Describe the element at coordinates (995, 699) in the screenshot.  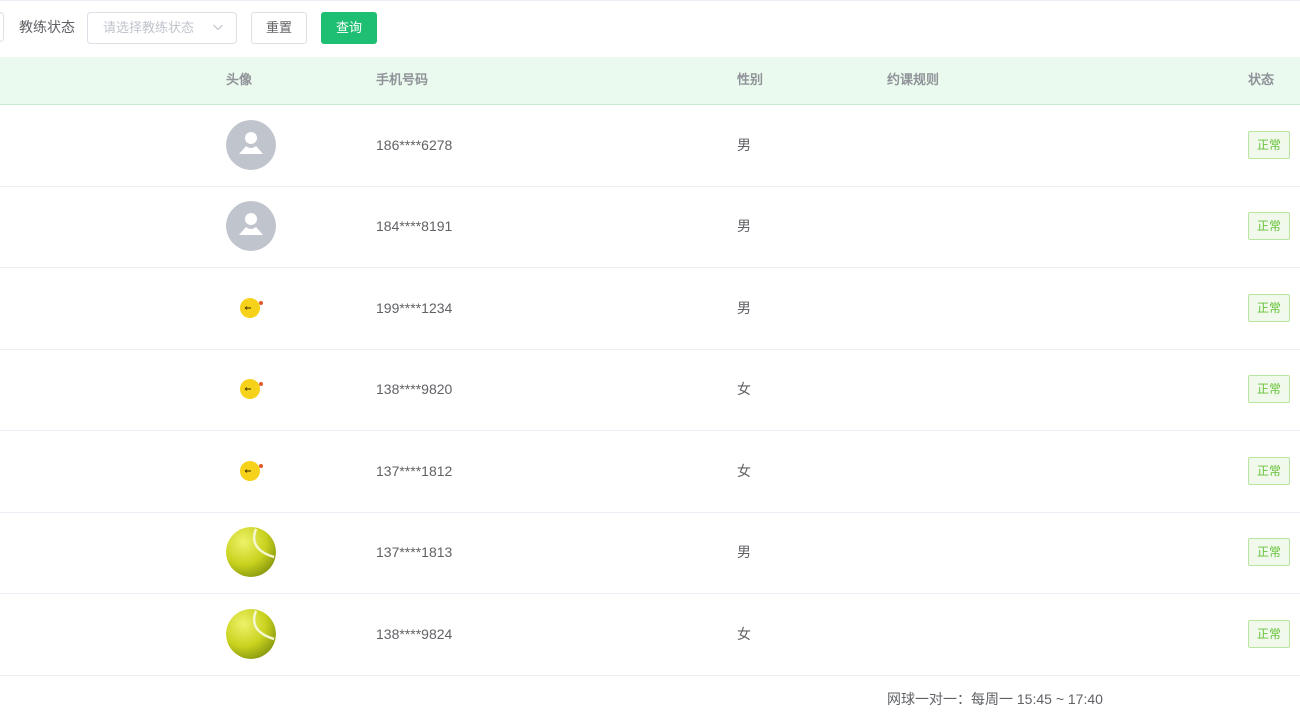
I see `booking-rule-text: 网球一对一：每周一 15:45 ~ 17:40` at that location.